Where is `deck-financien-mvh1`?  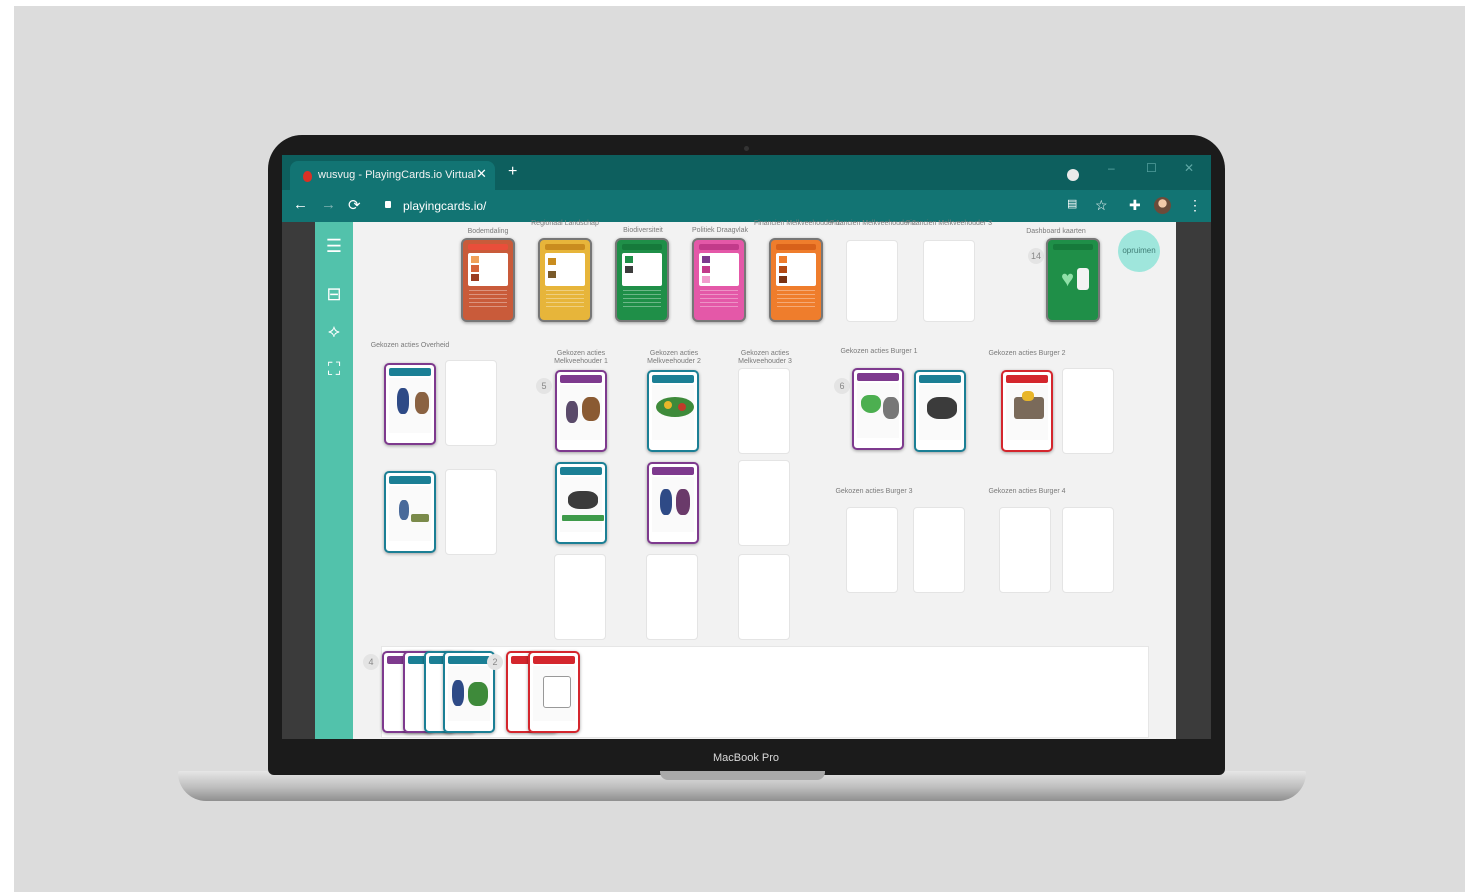
deck-financien-mvh1 is located at coordinates (796, 280).